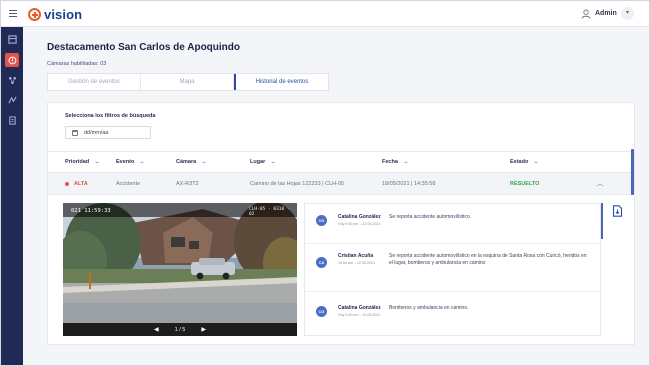  I want to click on table-scrollbar, so click(632, 172).